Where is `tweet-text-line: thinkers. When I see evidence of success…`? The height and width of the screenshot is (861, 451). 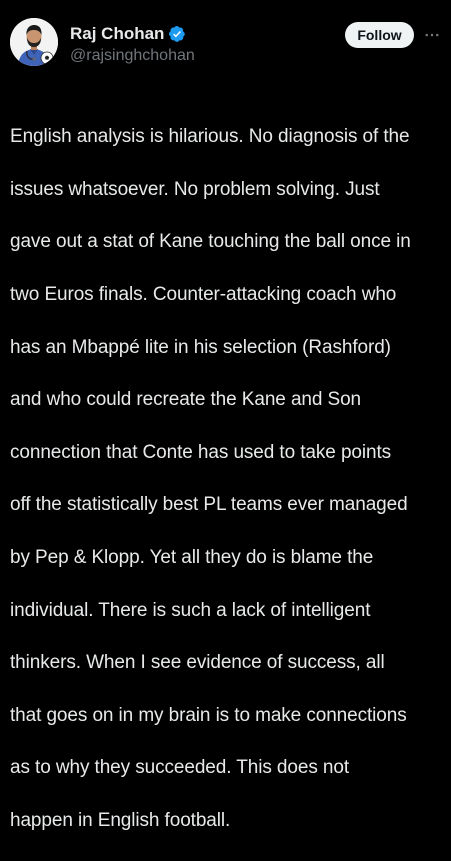
tweet-text-line: thinkers. When I see evidence of success… is located at coordinates (197, 663).